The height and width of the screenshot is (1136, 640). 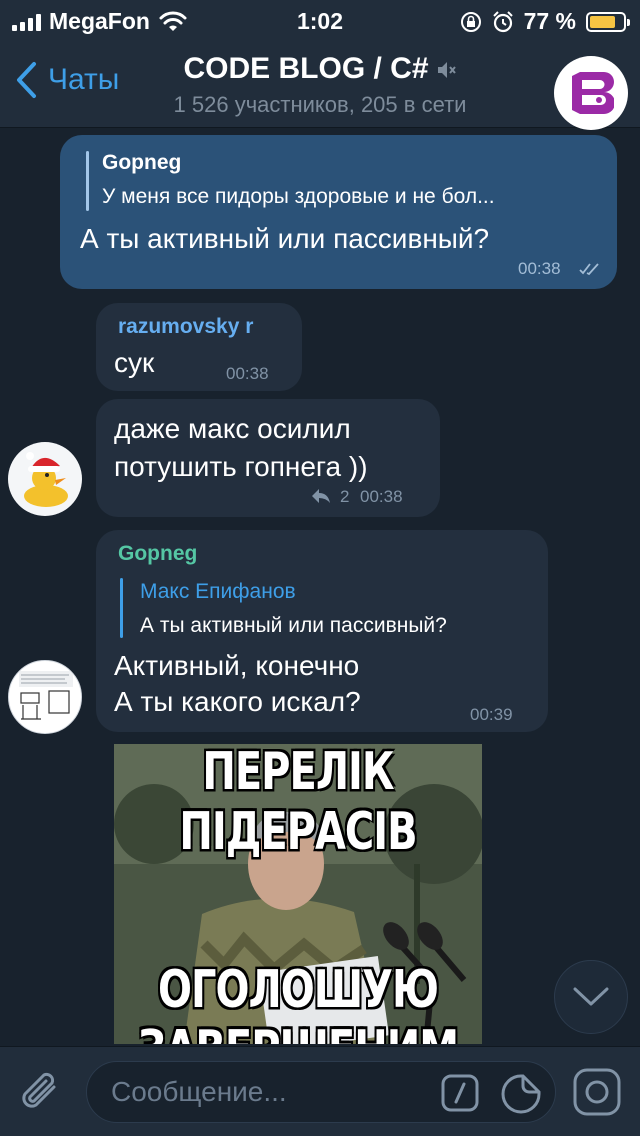 I want to click on mute-icon, so click(x=446, y=70).